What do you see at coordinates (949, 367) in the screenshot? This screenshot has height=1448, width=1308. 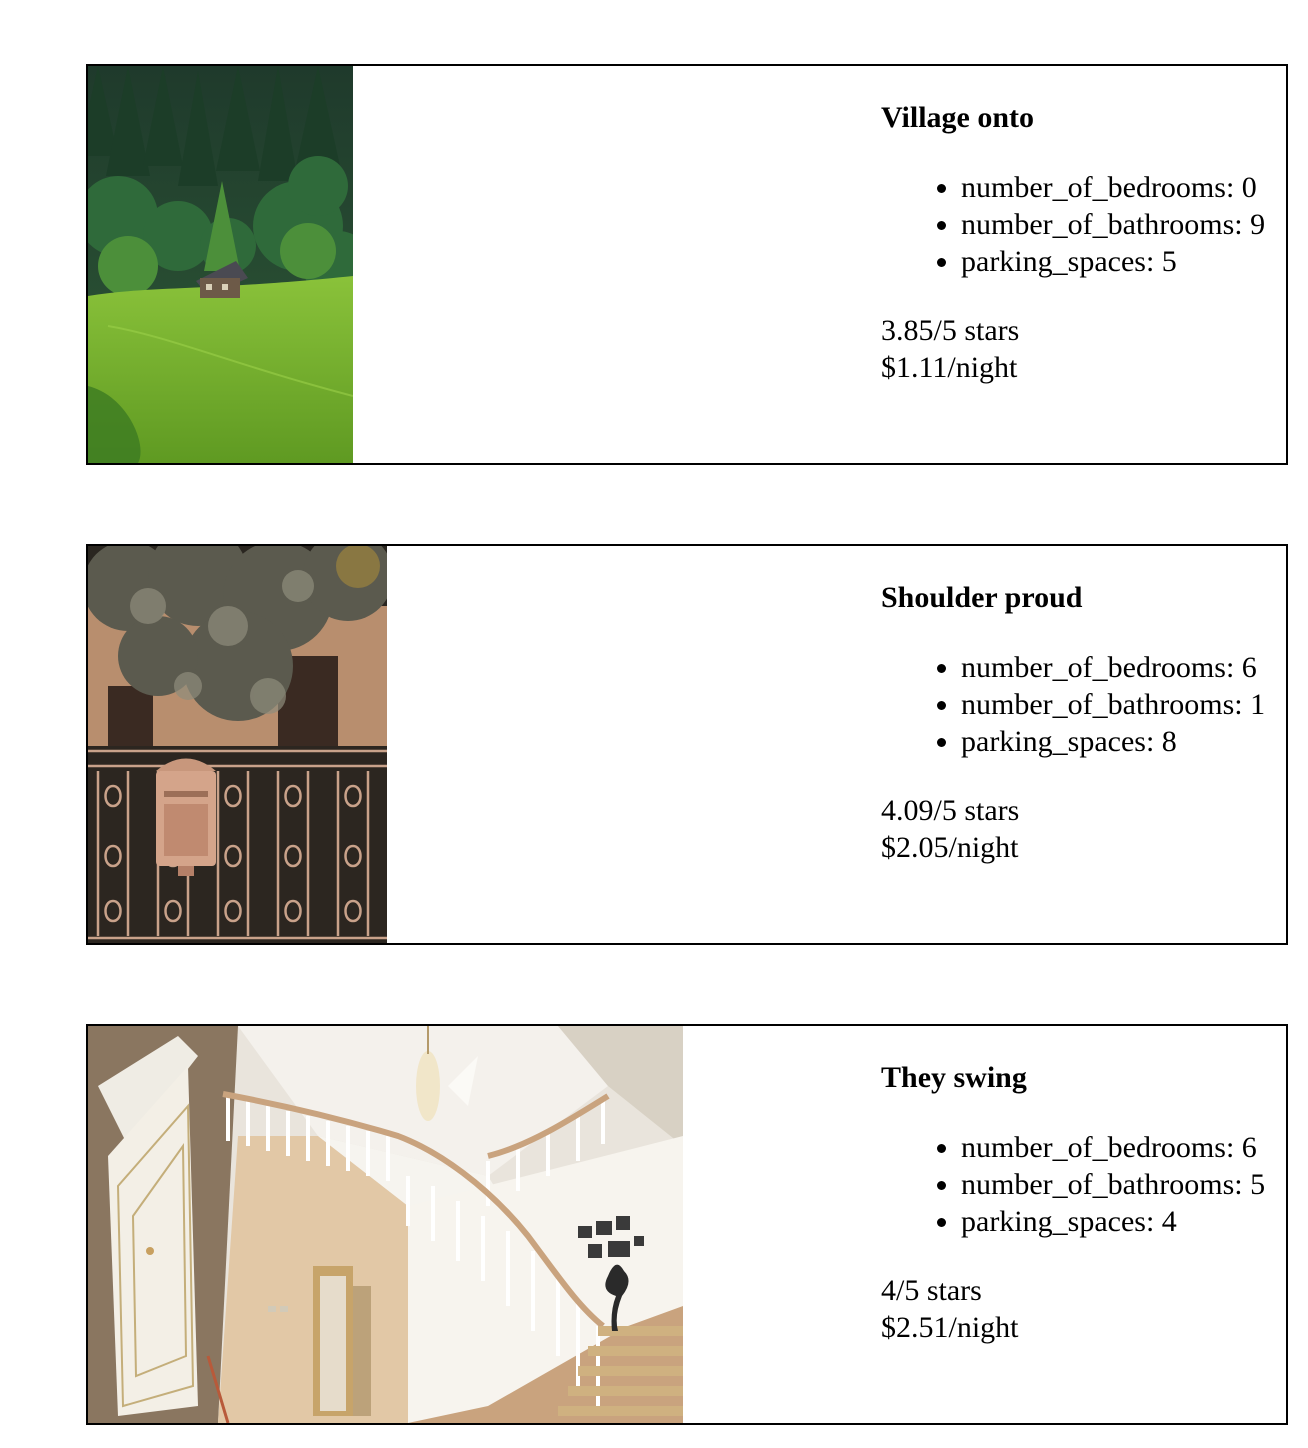 I see `listing-price: $1.11/night` at bounding box center [949, 367].